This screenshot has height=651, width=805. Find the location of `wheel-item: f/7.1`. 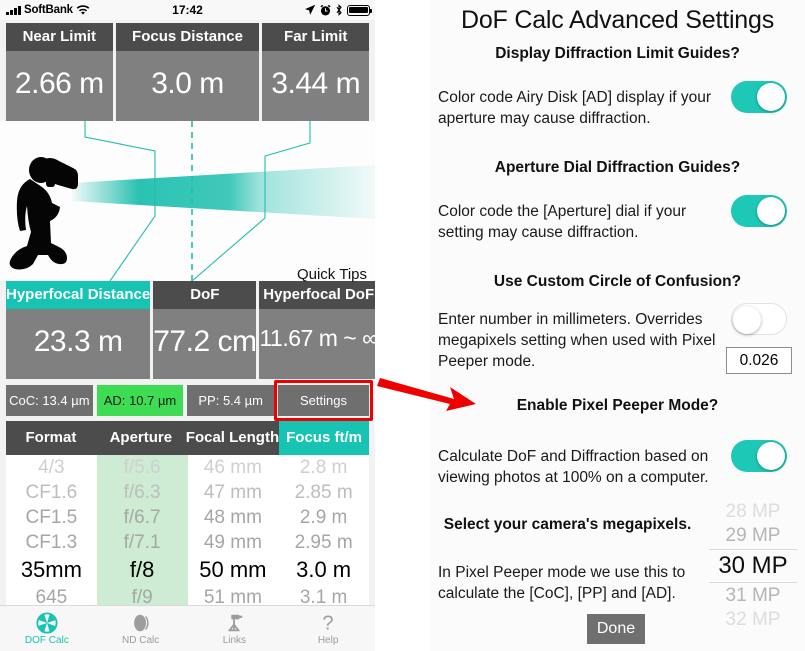

wheel-item: f/7.1 is located at coordinates (142, 542).